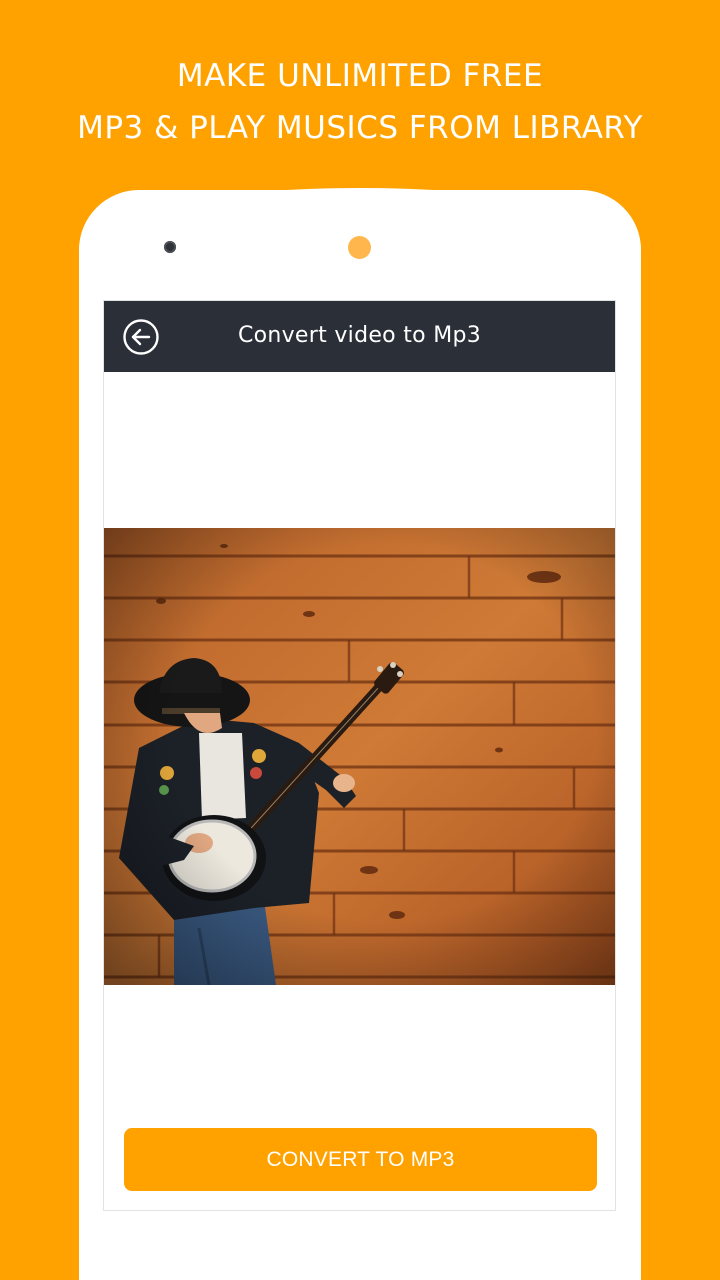 The height and width of the screenshot is (1280, 720). What do you see at coordinates (359, 247) in the screenshot?
I see `phone-sensor` at bounding box center [359, 247].